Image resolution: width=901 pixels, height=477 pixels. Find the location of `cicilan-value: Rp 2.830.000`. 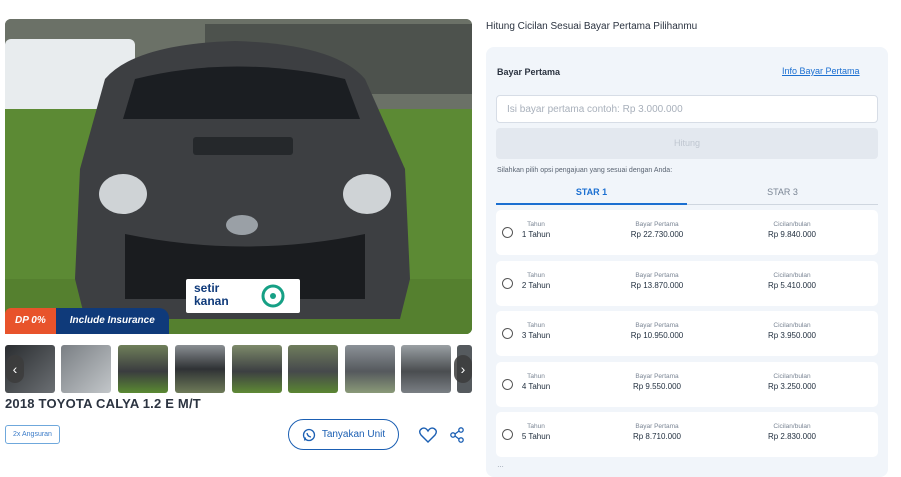

cicilan-value: Rp 2.830.000 is located at coordinates (792, 436).